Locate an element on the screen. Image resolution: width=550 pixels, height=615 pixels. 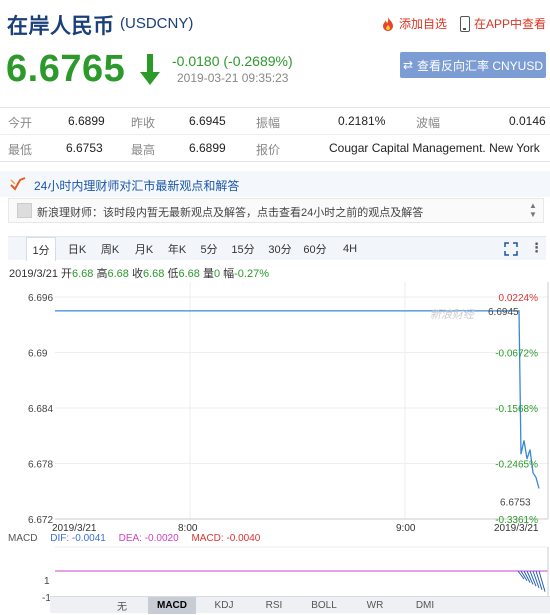
stat-value: 0.0146 is located at coordinates (527, 121).